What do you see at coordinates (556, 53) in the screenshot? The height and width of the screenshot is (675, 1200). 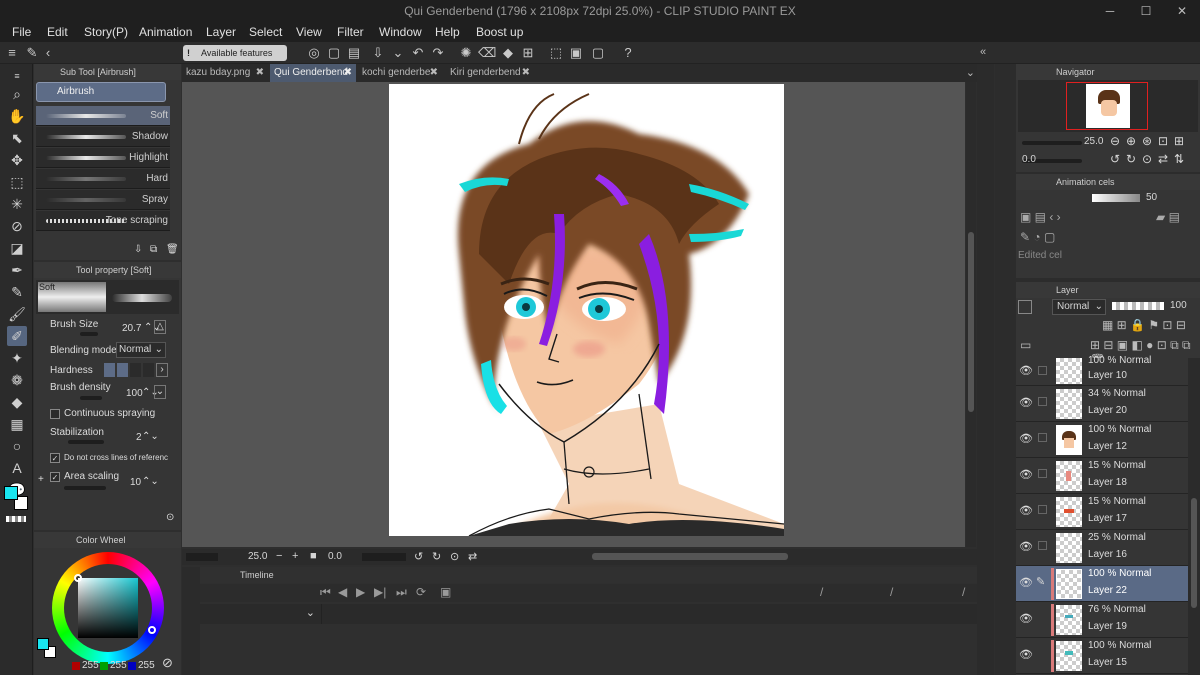 I see `deselect-icon: ⬚` at bounding box center [556, 53].